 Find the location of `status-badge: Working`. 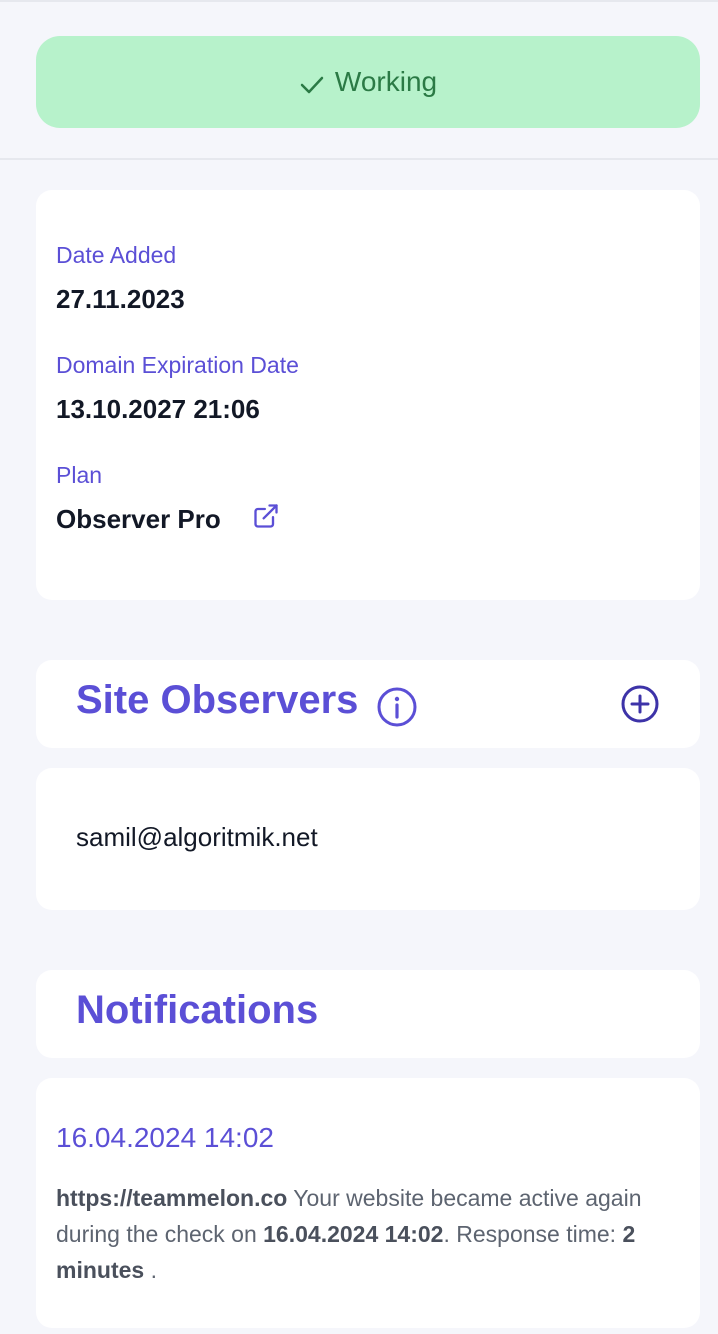

status-badge: Working is located at coordinates (368, 82).